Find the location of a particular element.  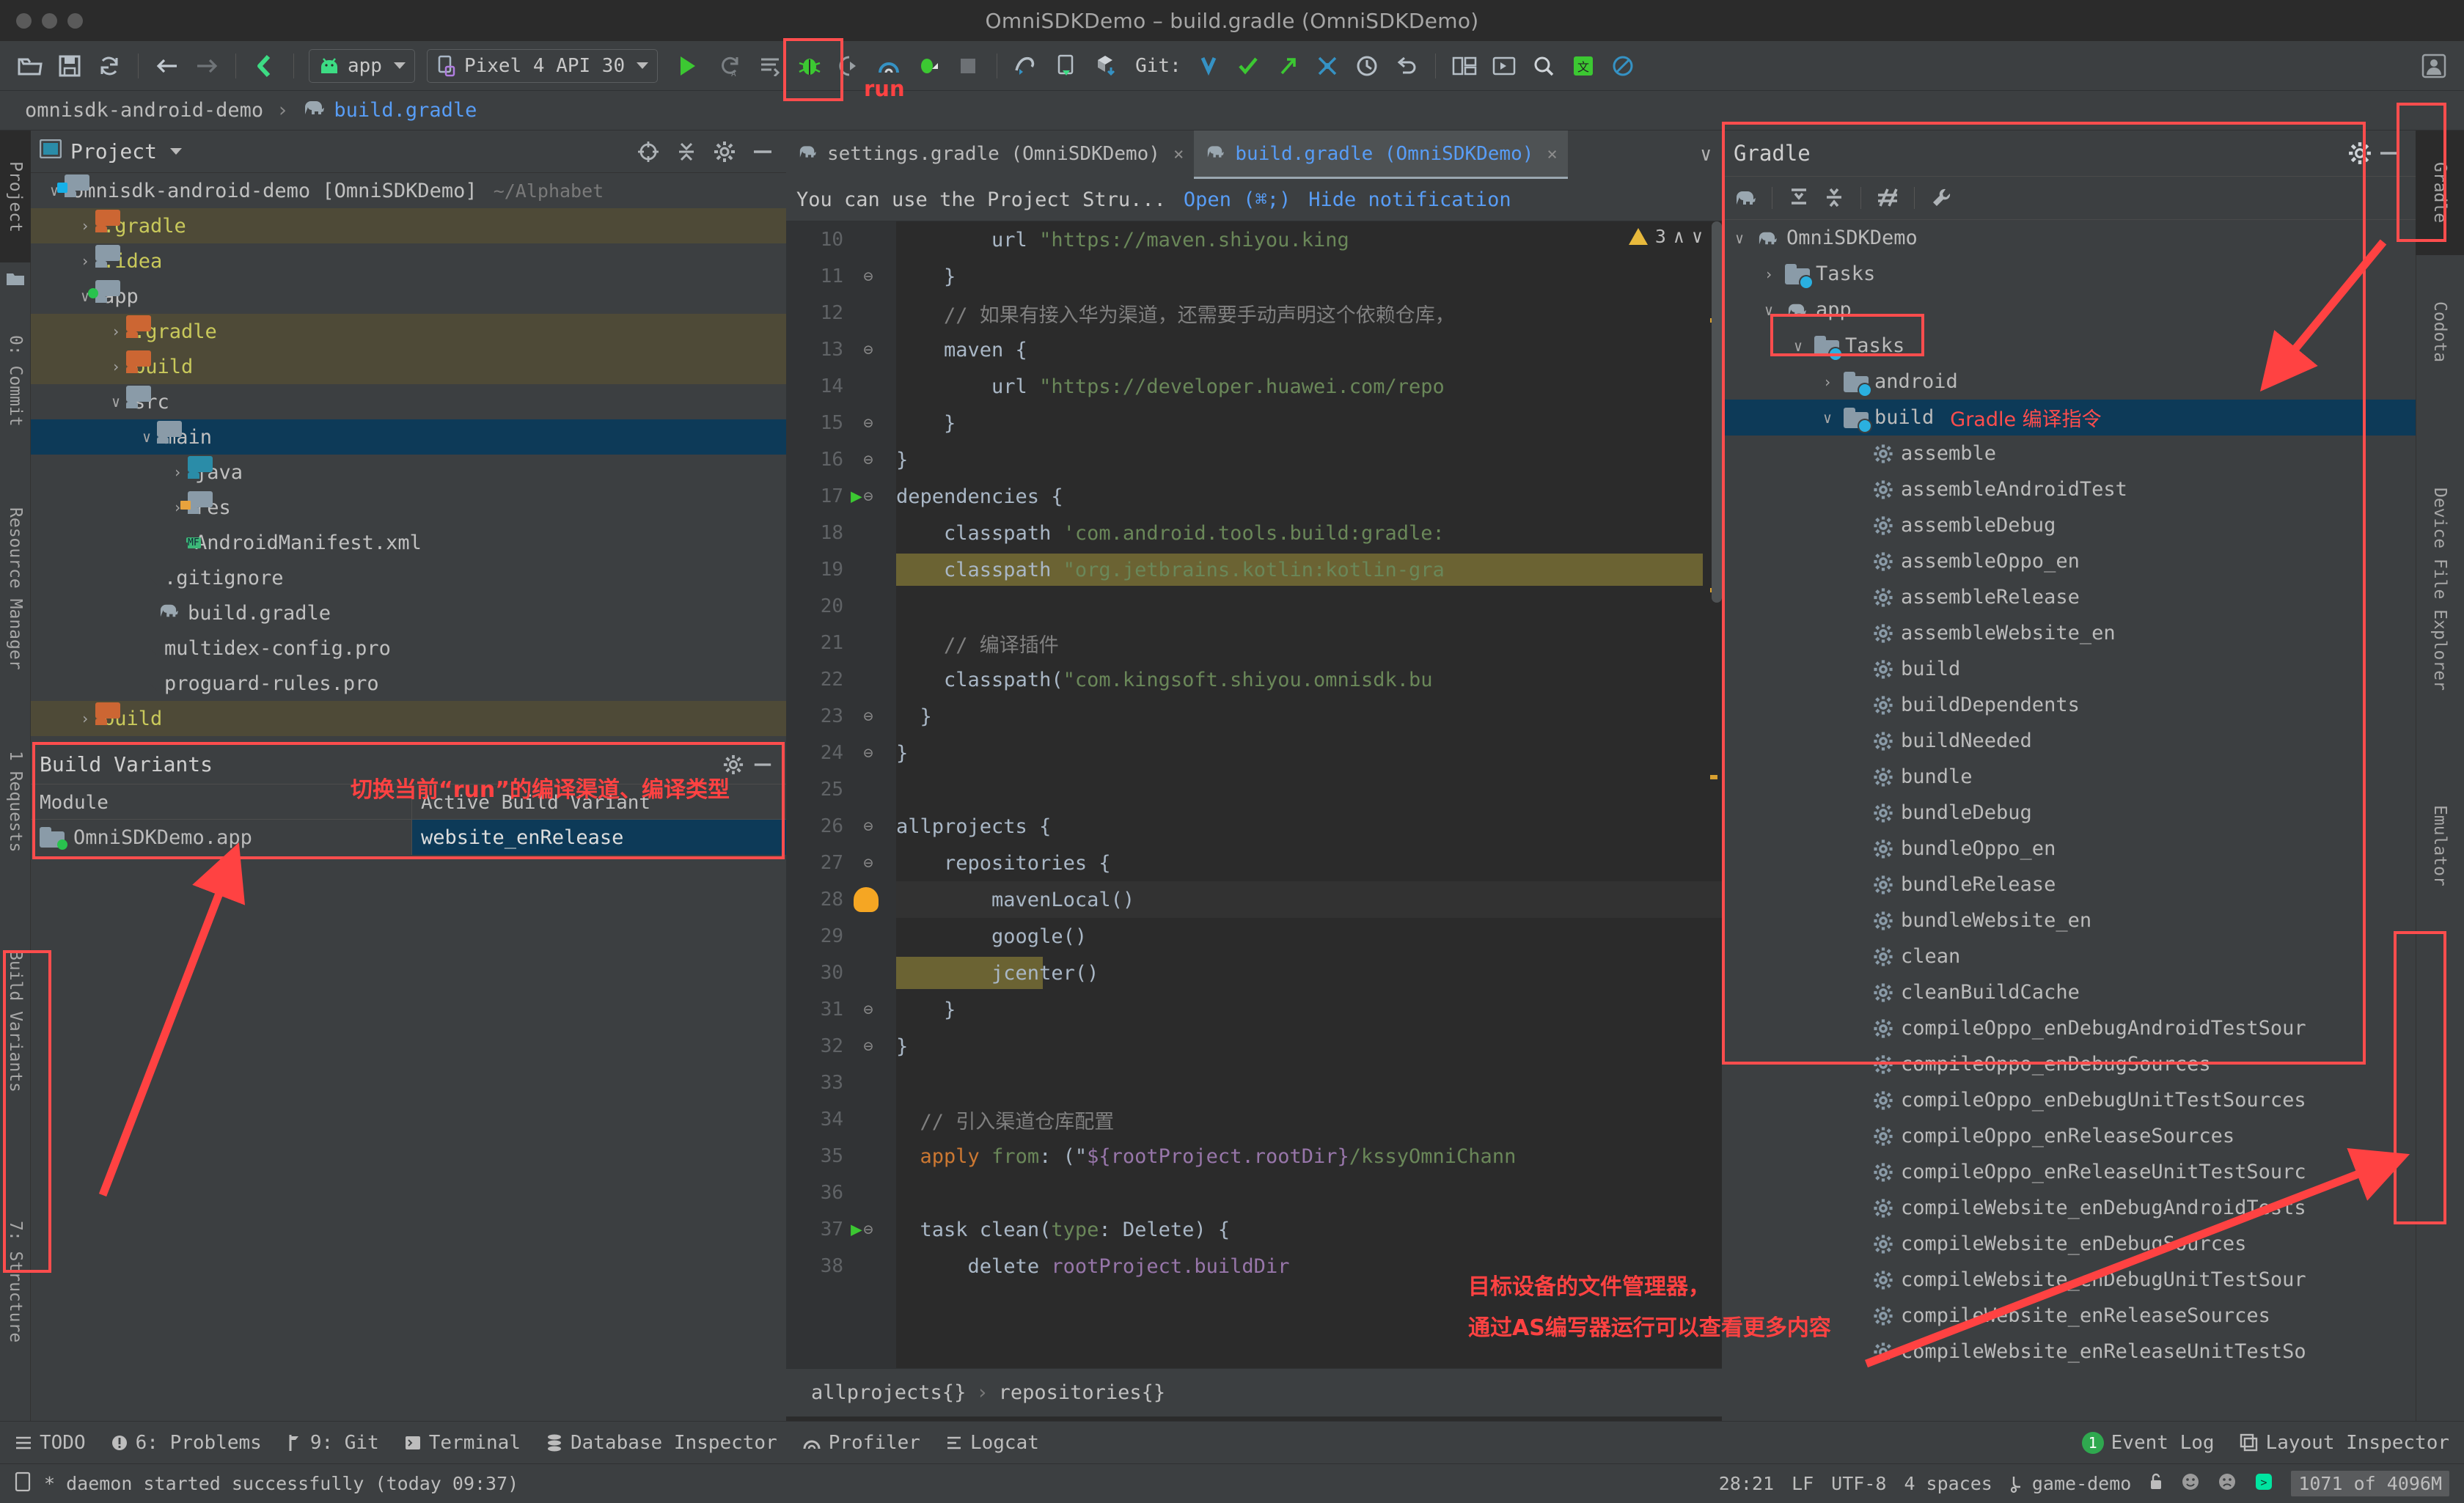

sidebar-item-resource-manager: Resource Manager is located at coordinates (15, 589).